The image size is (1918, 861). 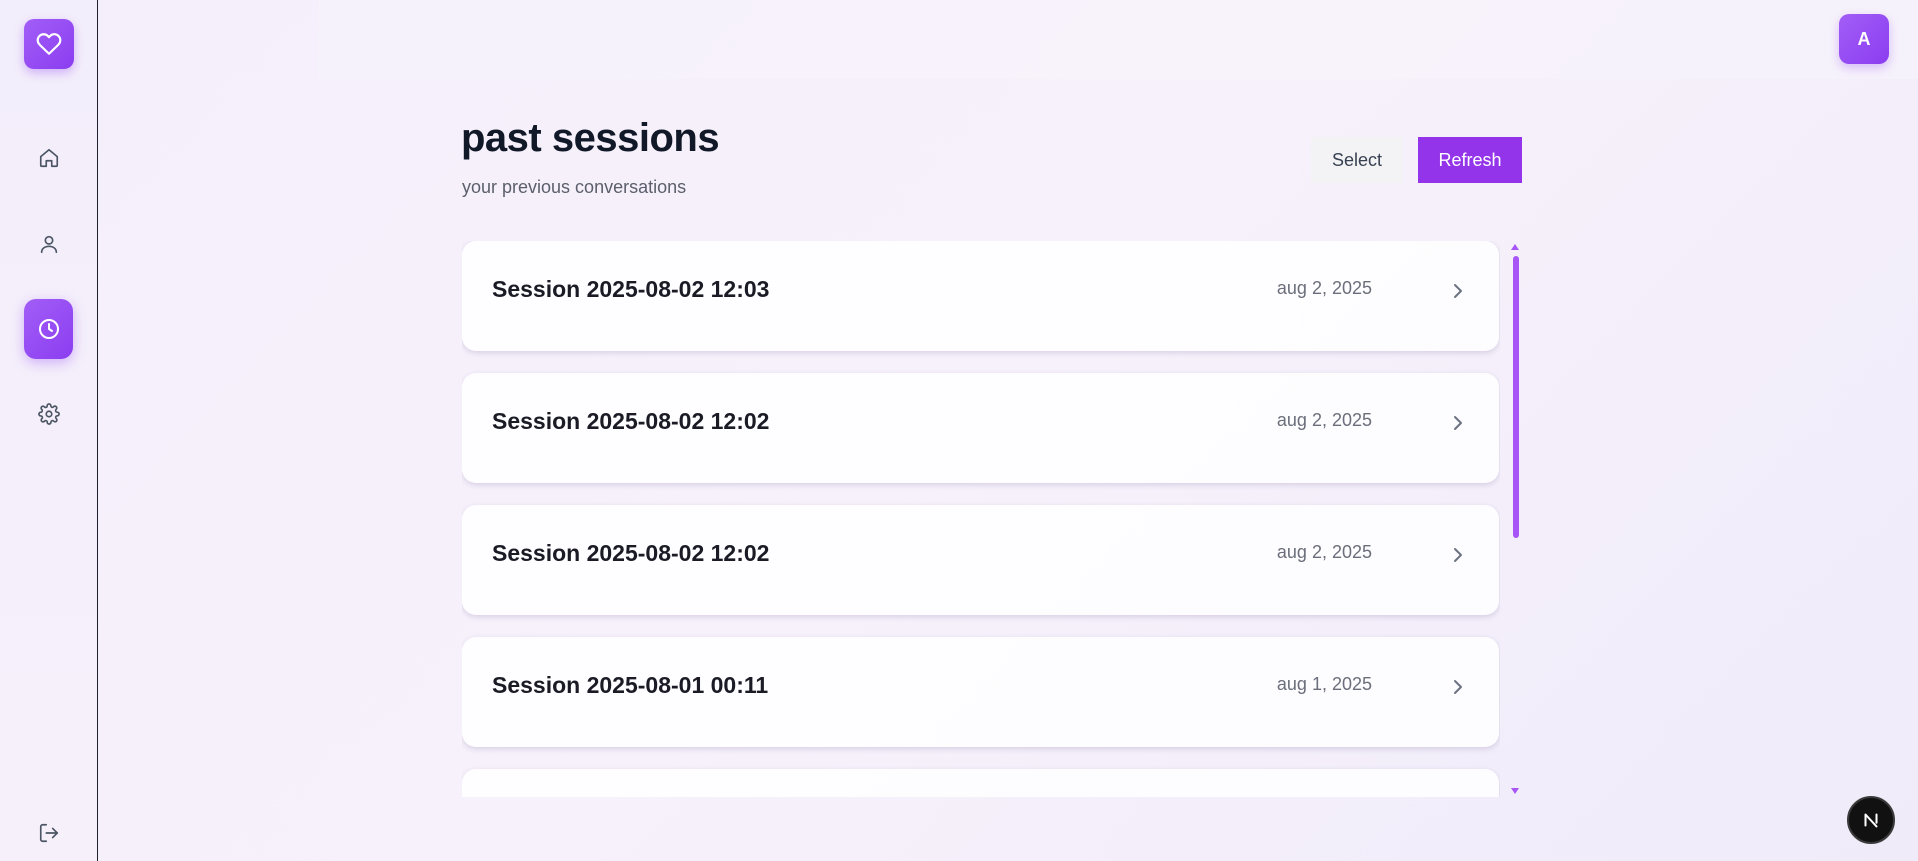 What do you see at coordinates (574, 187) in the screenshot?
I see `page-subtitle: your previous conversations` at bounding box center [574, 187].